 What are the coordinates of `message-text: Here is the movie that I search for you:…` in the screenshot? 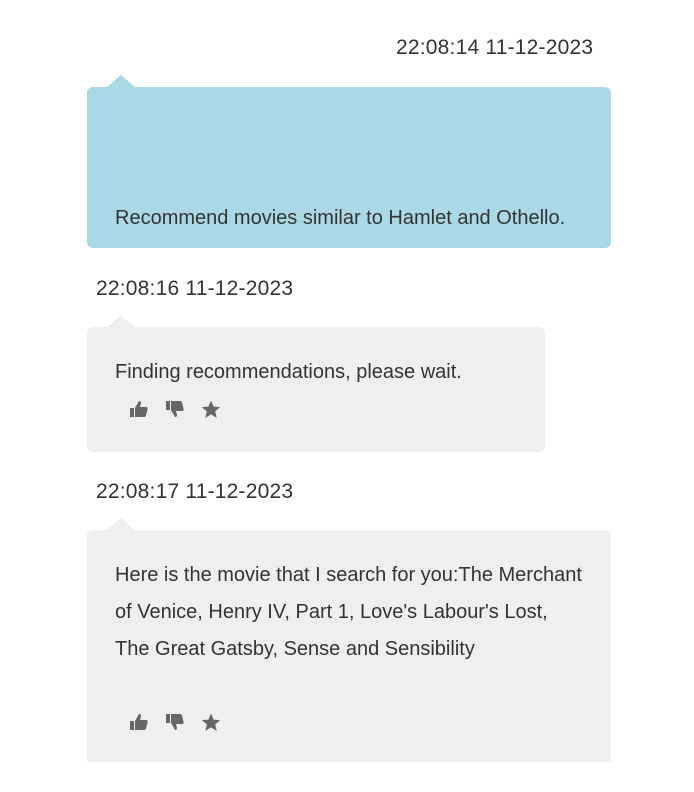 It's located at (348, 612).